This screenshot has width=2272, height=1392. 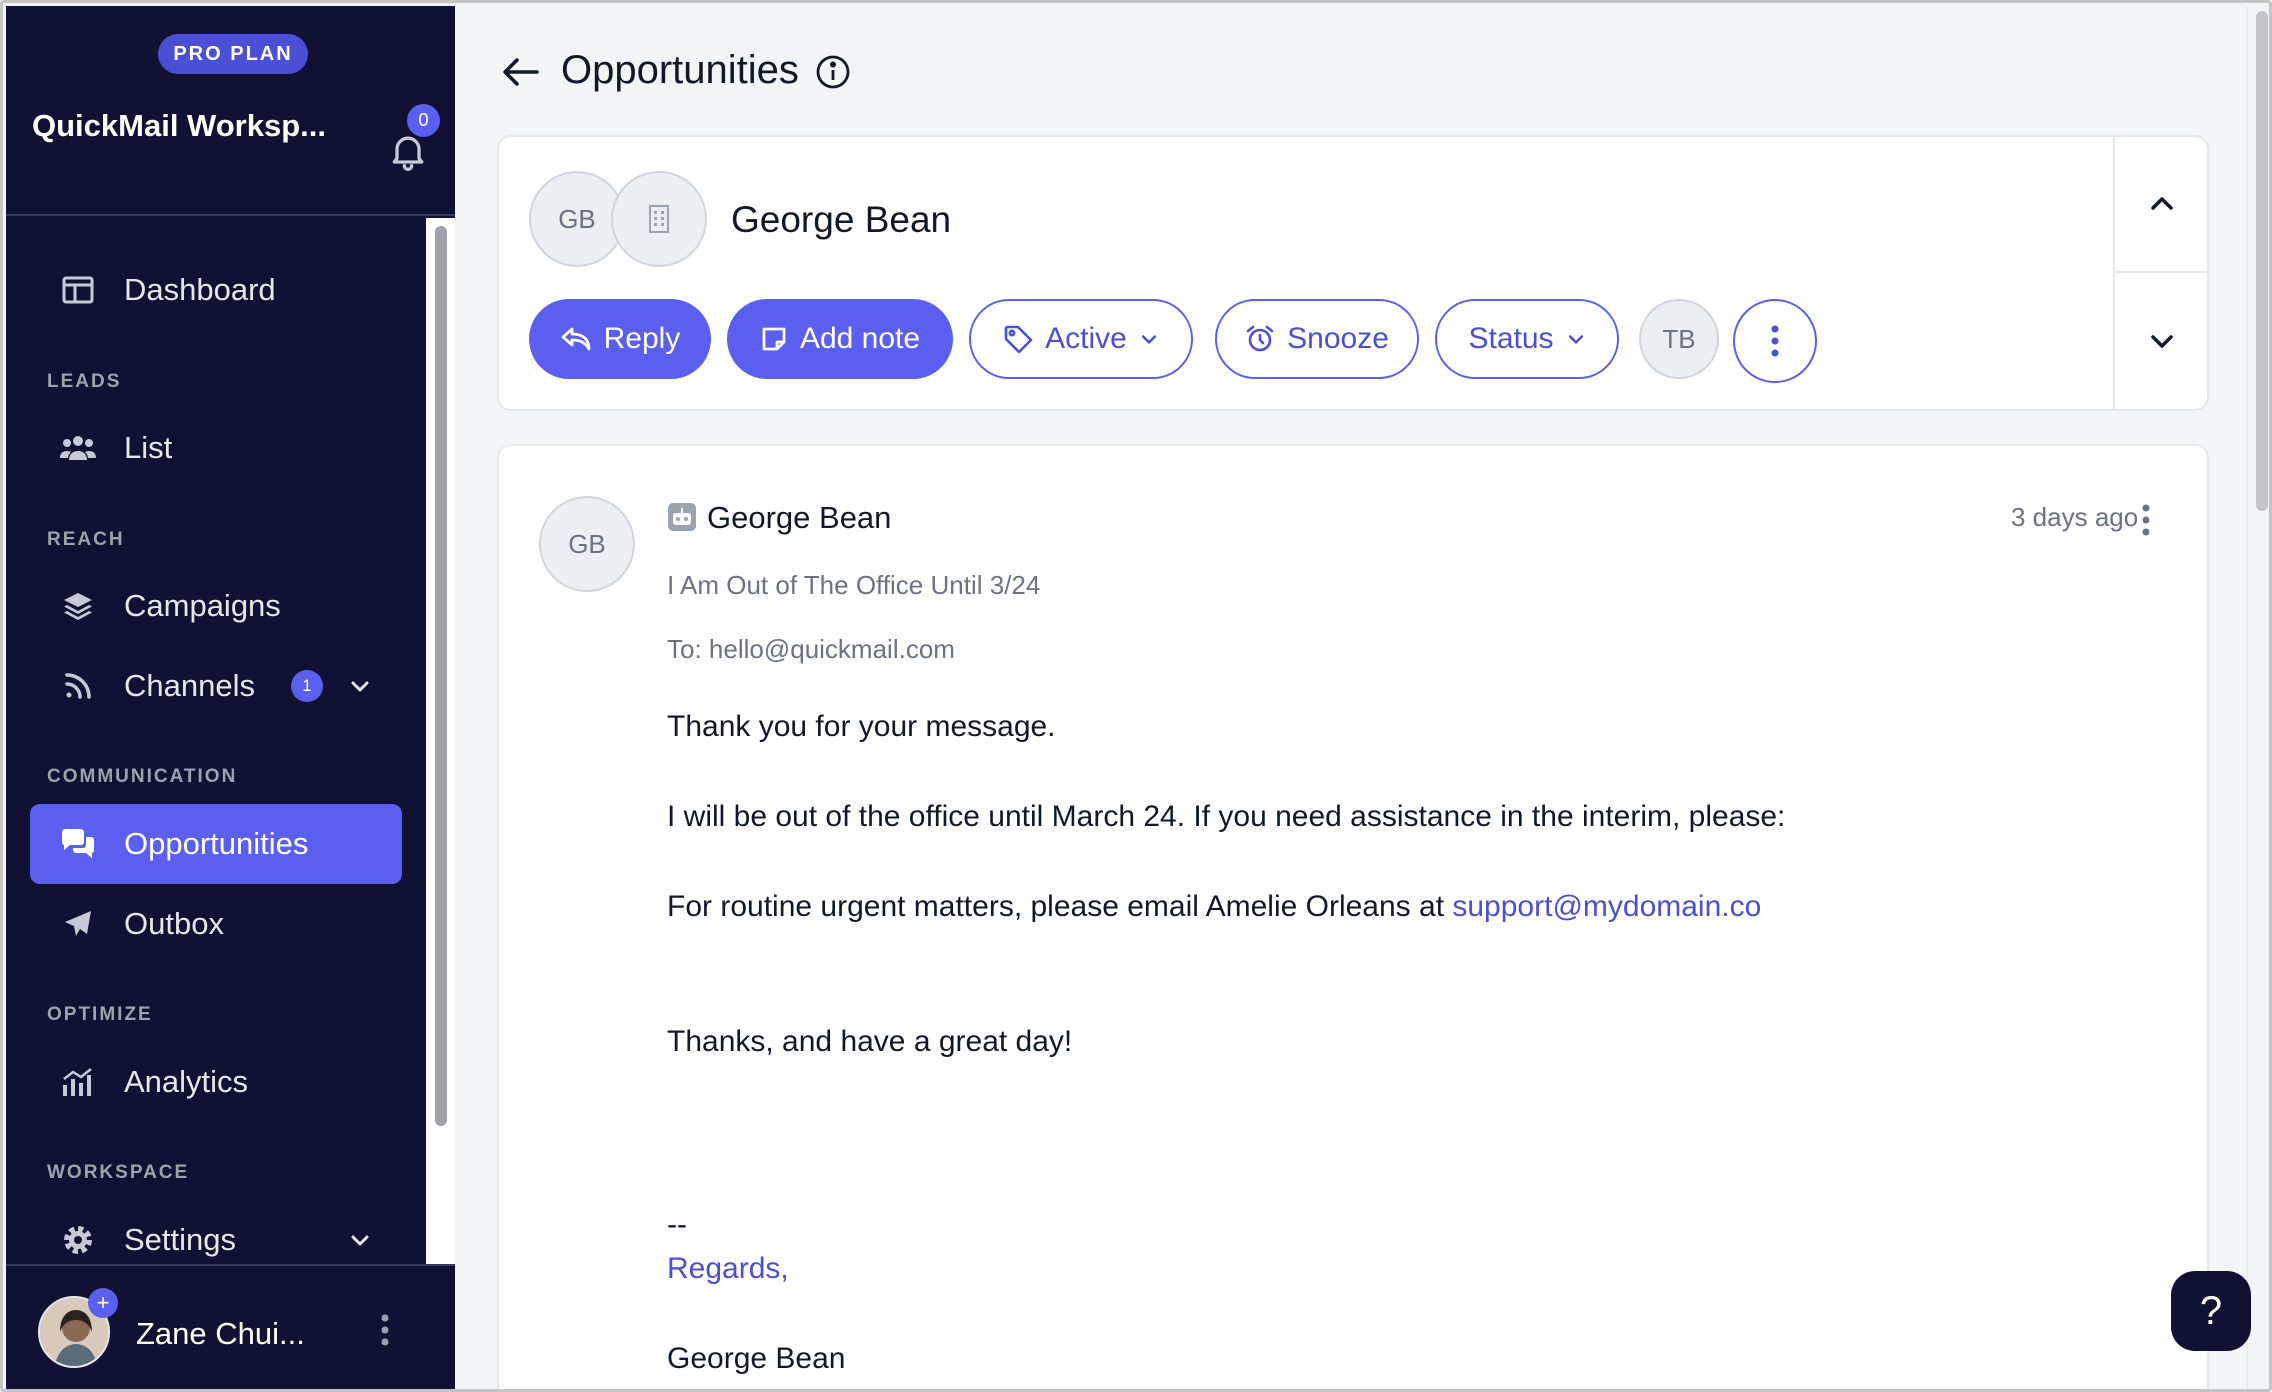 What do you see at coordinates (180, 1239) in the screenshot?
I see `sidebar-item-label: Settings` at bounding box center [180, 1239].